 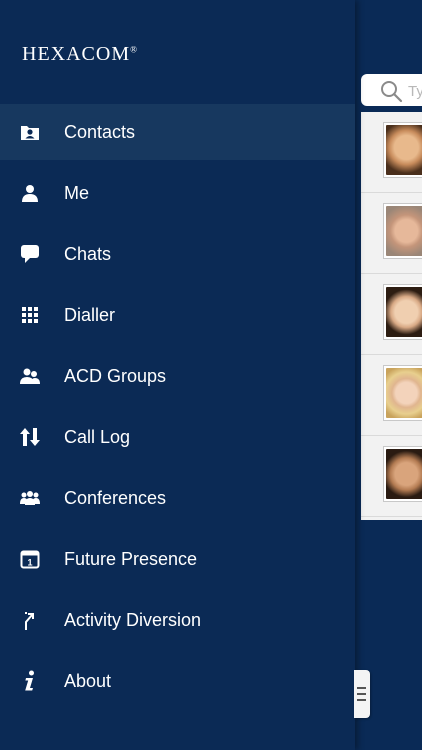 I want to click on menu-item-activity-diversion: Activity Diversion, so click(x=177, y=620).